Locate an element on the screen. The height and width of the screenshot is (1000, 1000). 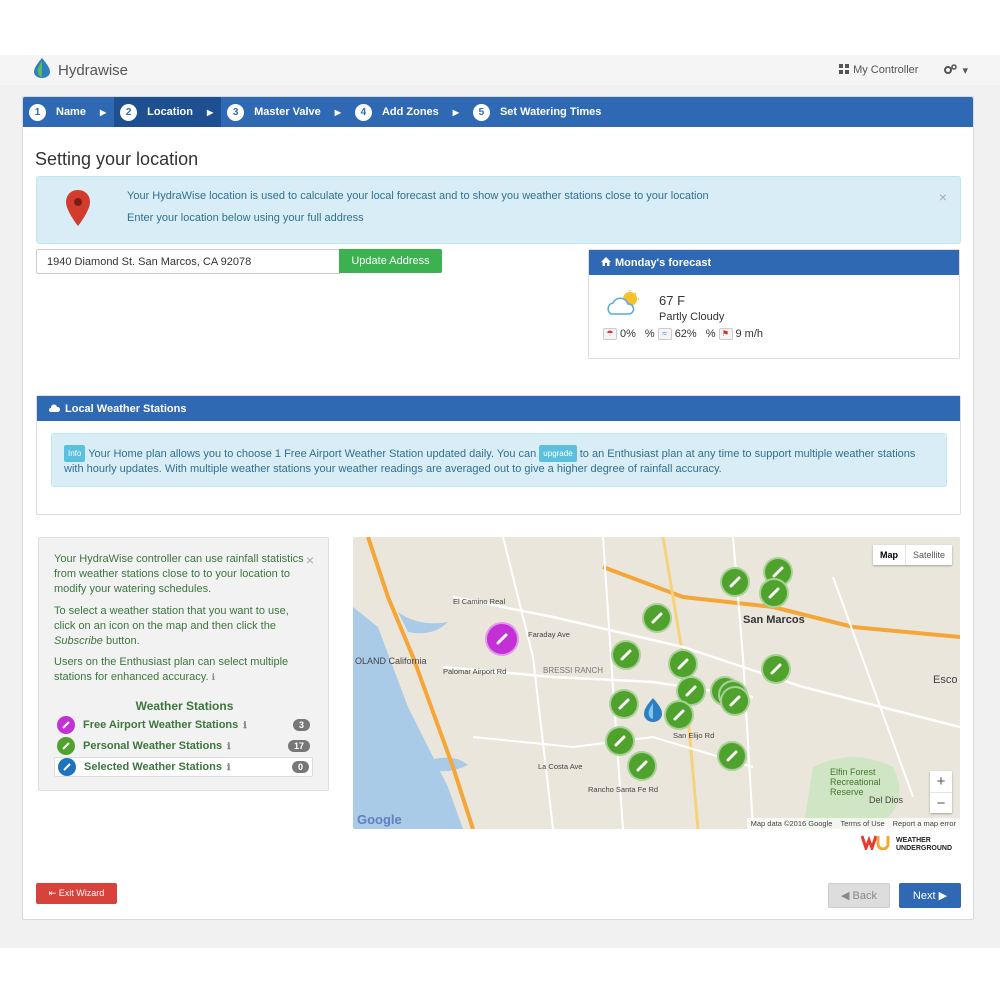
forecast-condition: Partly Cloudy is located at coordinates (692, 317).